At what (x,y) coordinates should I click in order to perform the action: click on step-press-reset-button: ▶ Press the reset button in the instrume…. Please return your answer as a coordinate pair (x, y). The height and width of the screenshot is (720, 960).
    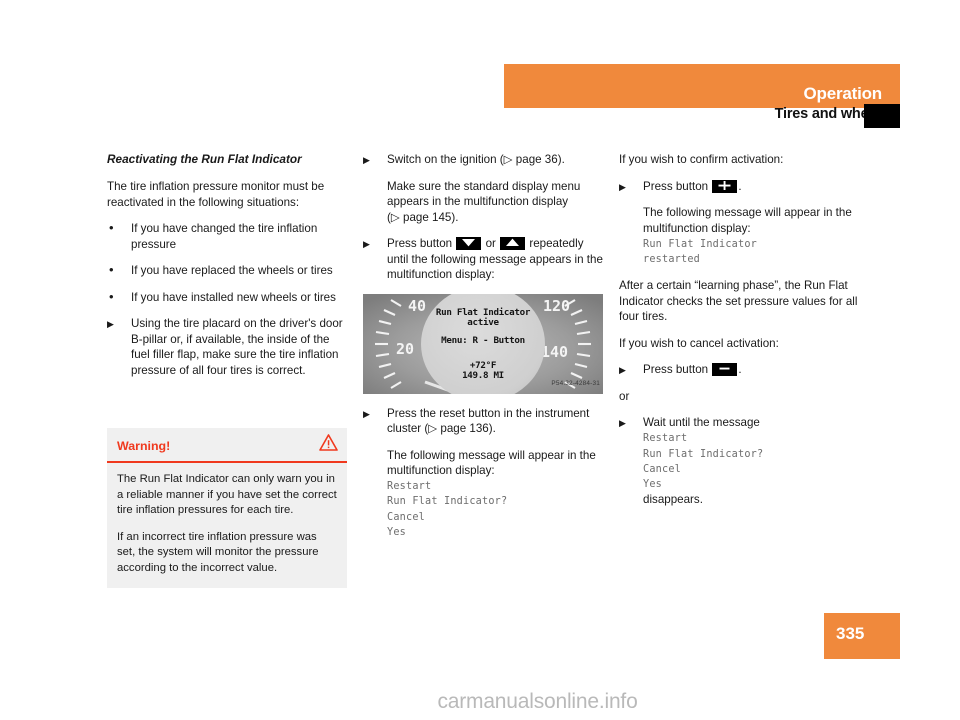
    Looking at the image, I should click on (483, 421).